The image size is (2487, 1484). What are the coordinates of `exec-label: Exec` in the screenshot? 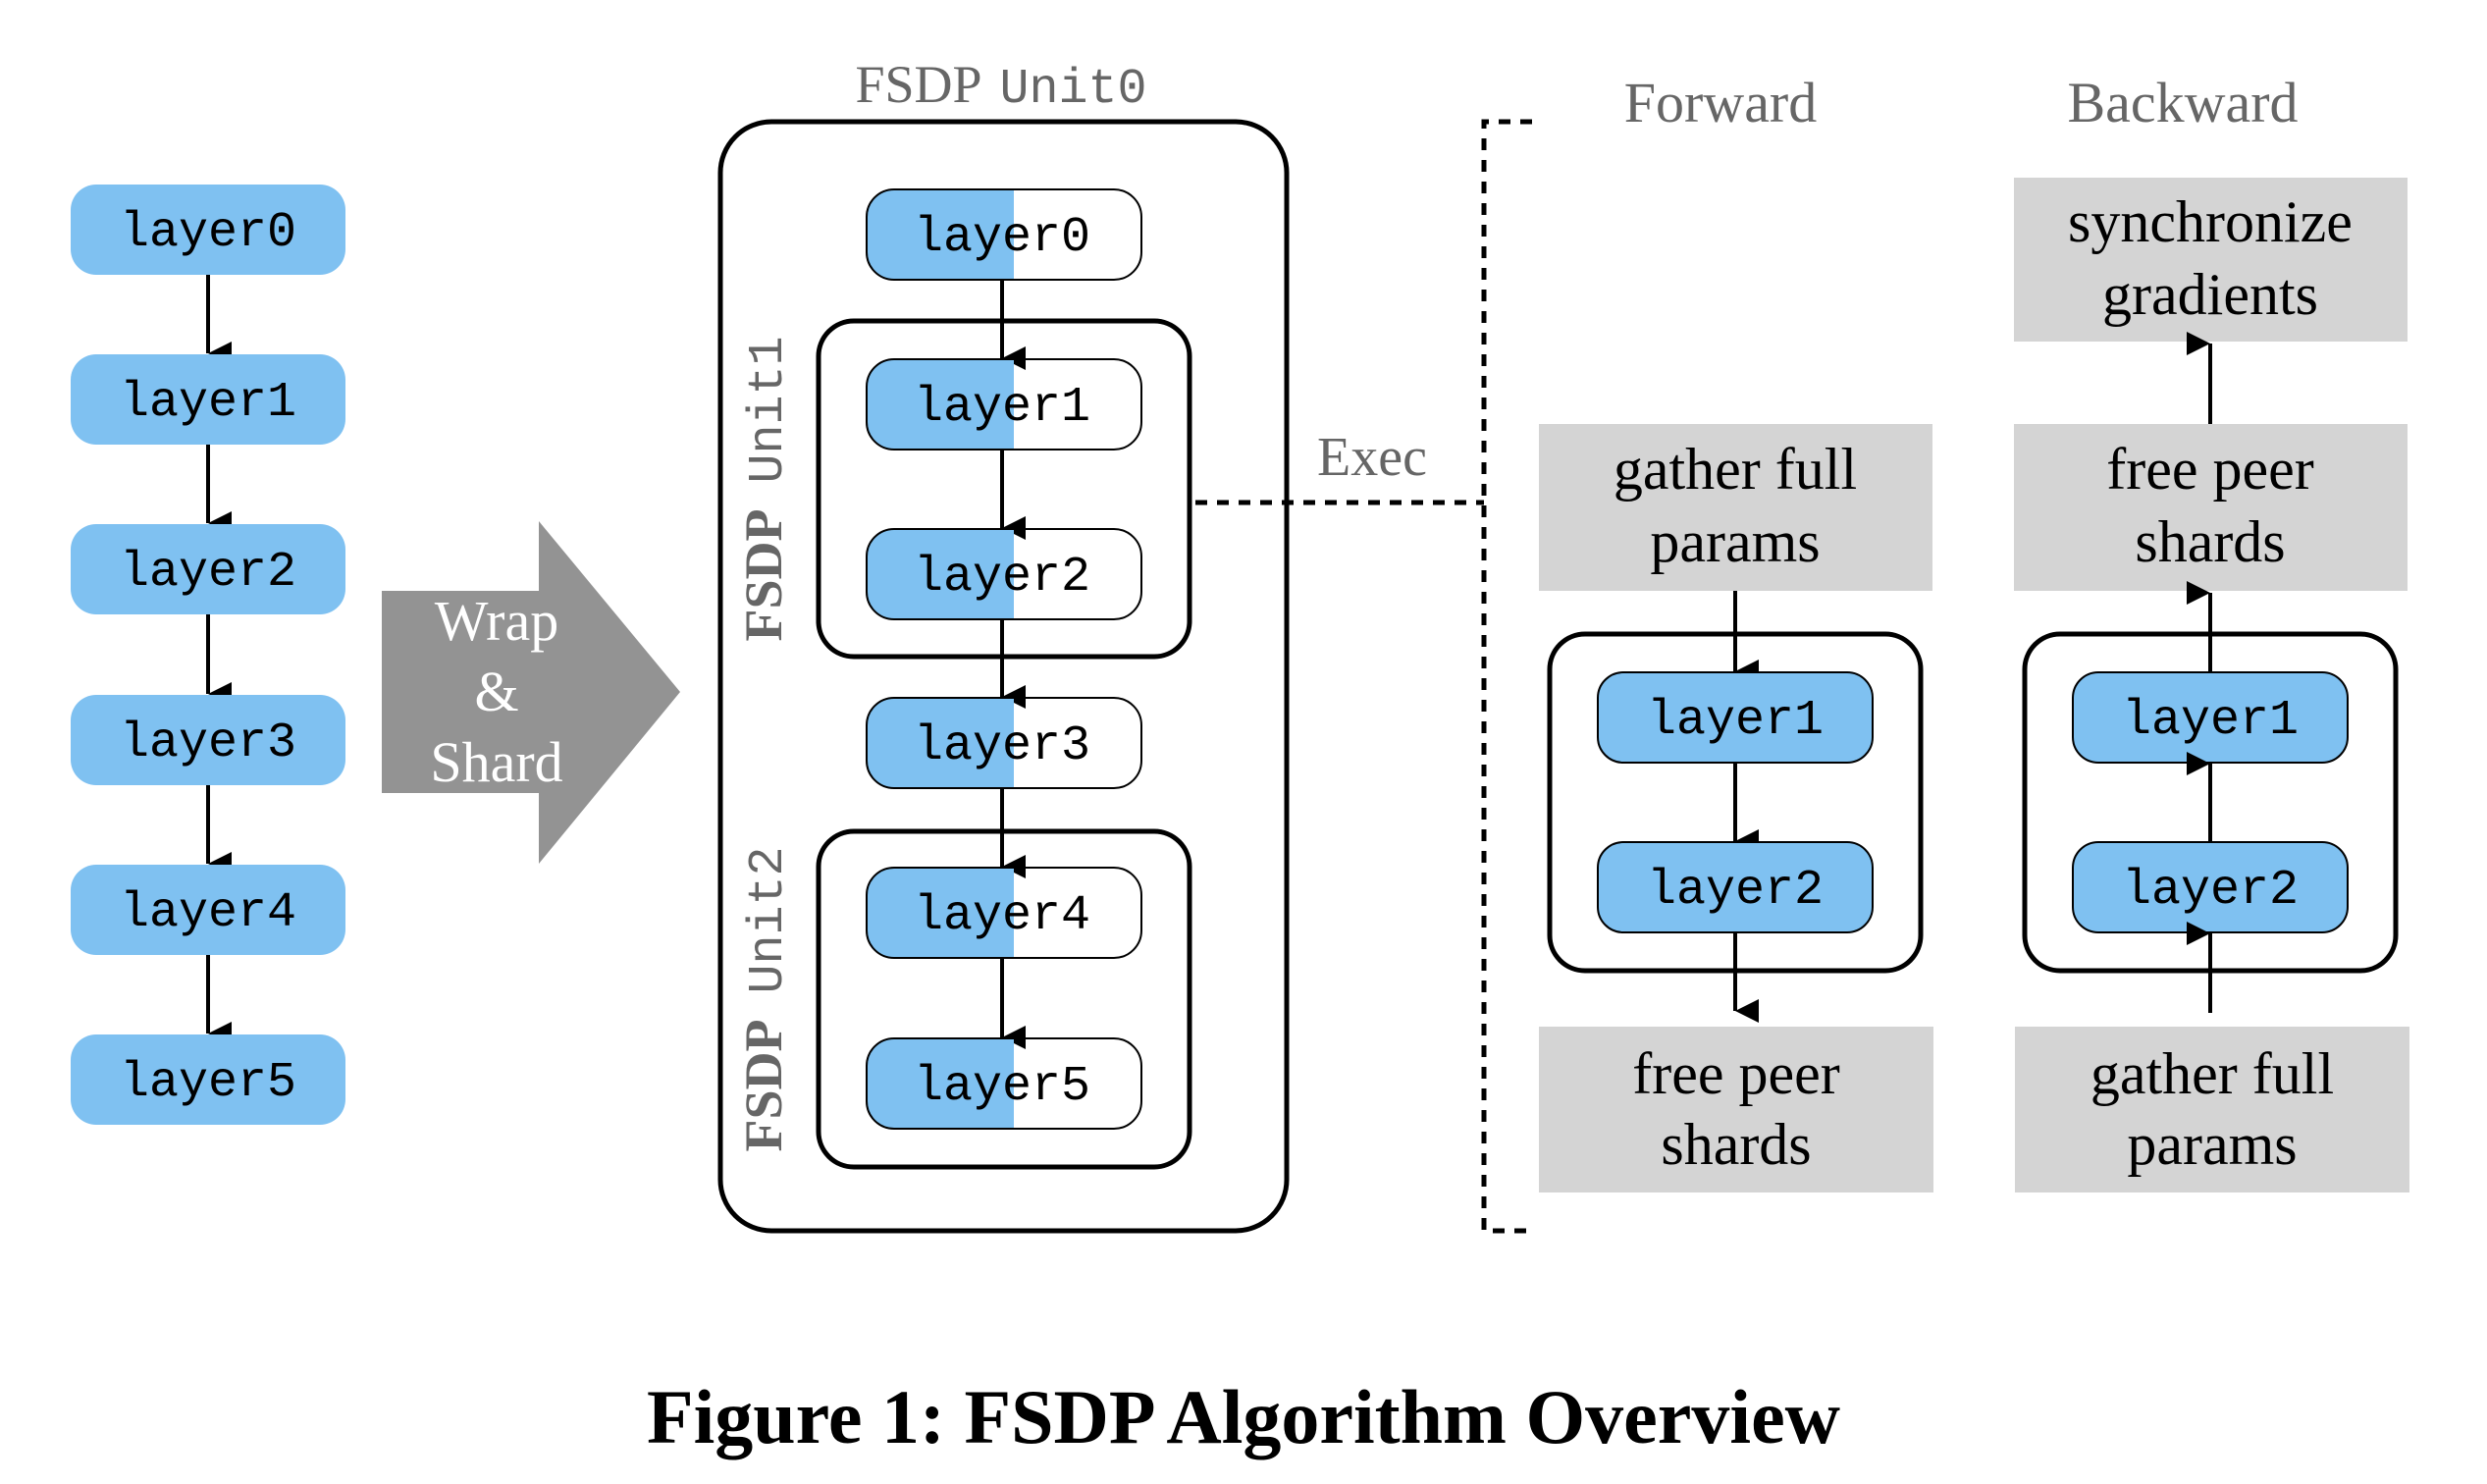 It's located at (1372, 457).